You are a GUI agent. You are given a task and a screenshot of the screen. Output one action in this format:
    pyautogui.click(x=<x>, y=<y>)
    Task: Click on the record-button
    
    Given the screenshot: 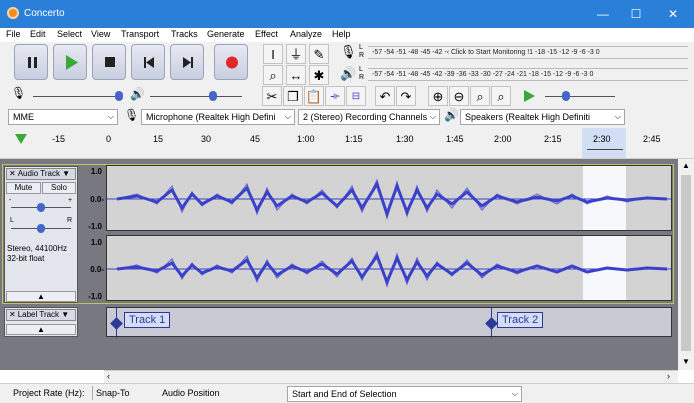 What is the action you would take?
    pyautogui.click(x=231, y=62)
    